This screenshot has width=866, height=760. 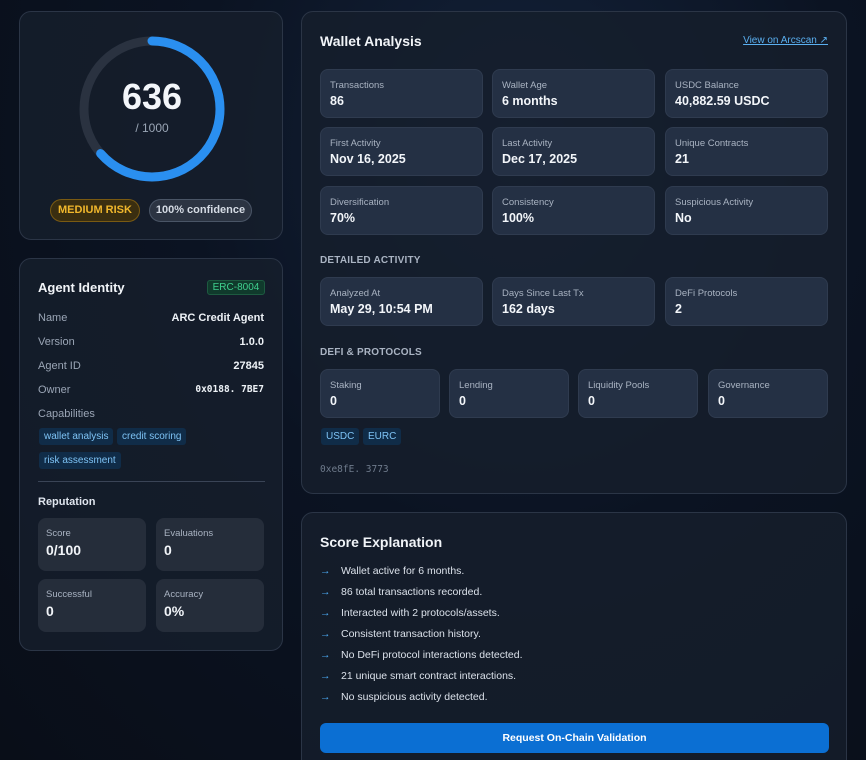 What do you see at coordinates (744, 385) in the screenshot?
I see `defi-label: Governance` at bounding box center [744, 385].